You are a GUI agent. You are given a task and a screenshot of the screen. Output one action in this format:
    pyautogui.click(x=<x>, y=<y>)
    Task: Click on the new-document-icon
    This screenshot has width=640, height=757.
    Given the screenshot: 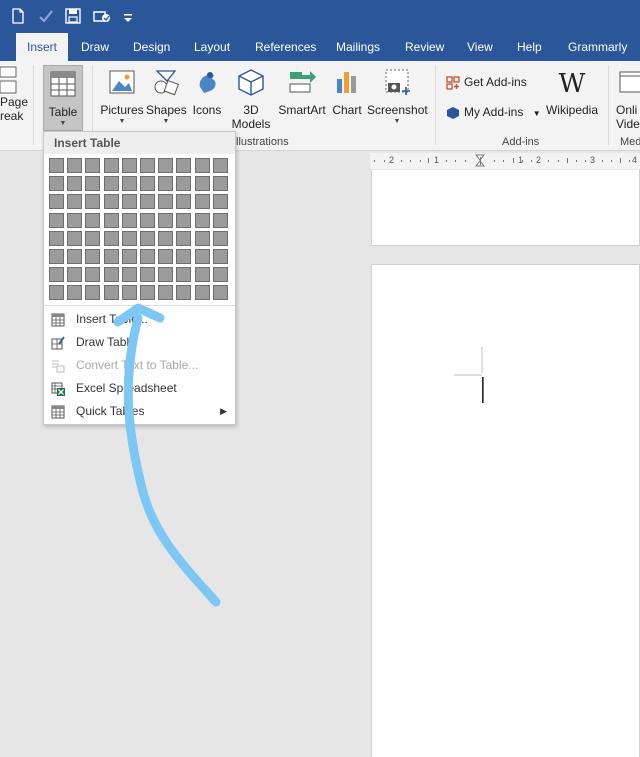 What is the action you would take?
    pyautogui.click(x=18, y=16)
    